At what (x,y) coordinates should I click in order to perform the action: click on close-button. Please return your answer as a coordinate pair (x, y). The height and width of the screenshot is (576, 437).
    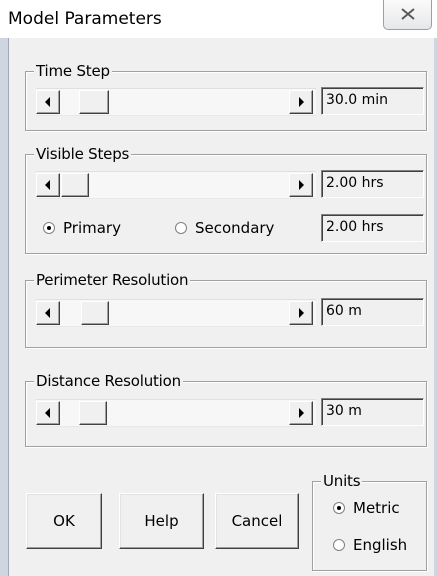
    Looking at the image, I should click on (407, 15).